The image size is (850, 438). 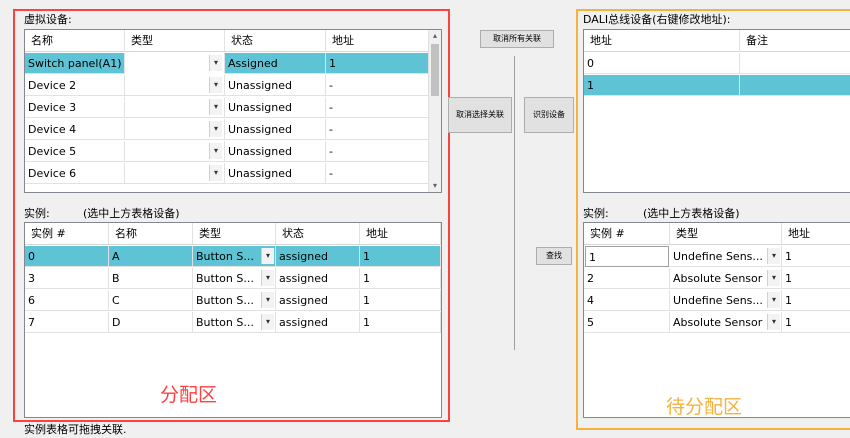 I want to click on find-button: 查找, so click(x=554, y=256).